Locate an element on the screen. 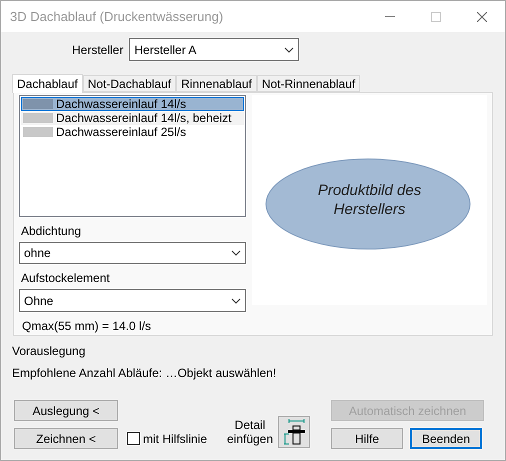 Image resolution: width=506 pixels, height=461 pixels. sealing-label: Abdichtung is located at coordinates (51, 231).